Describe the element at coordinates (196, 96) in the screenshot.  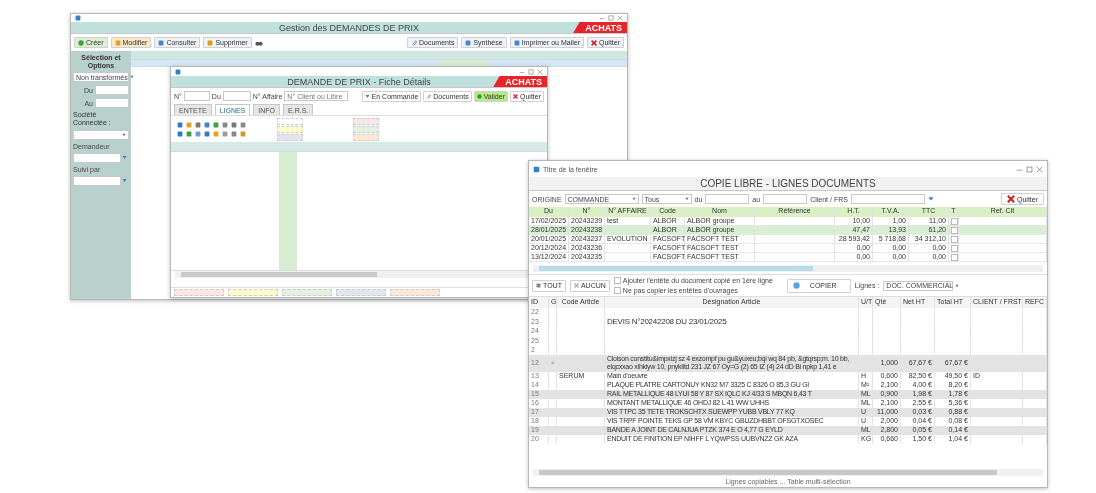
I see `number-field` at that location.